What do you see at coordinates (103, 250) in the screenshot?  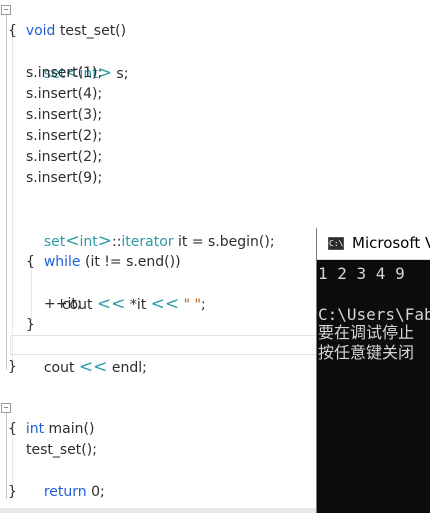 I see `code-line: while (it != s.end())` at bounding box center [103, 250].